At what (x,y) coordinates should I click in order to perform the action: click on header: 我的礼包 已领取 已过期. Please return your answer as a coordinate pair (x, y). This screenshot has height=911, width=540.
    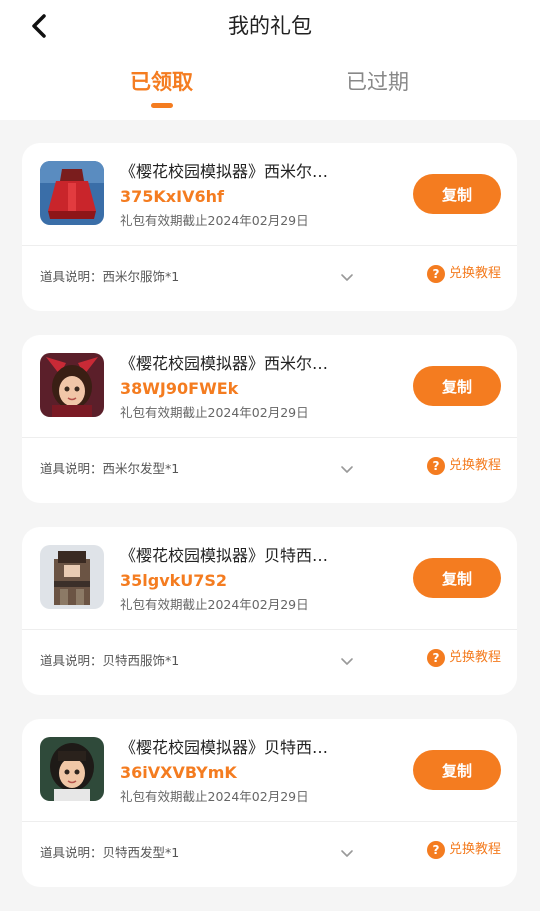
    Looking at the image, I should click on (270, 60).